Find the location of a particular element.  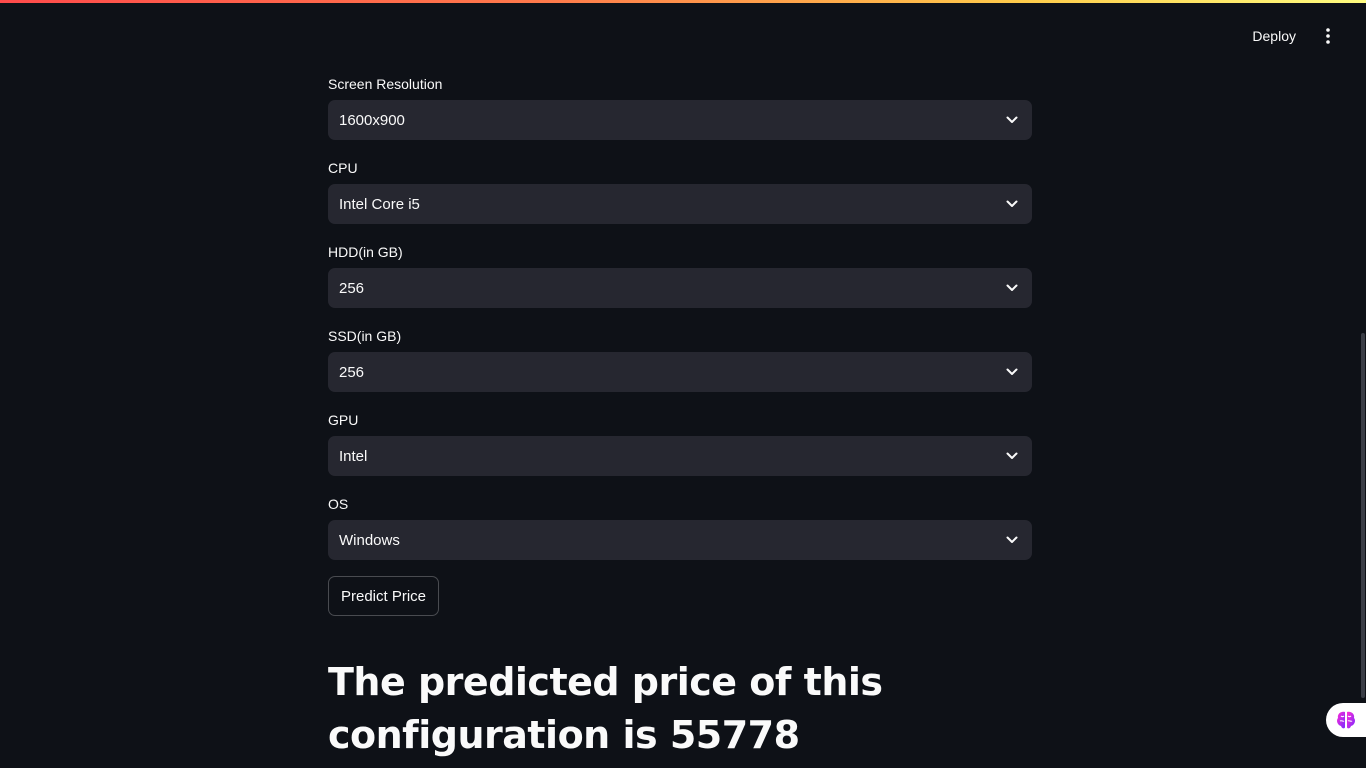

field-label: GPU is located at coordinates (343, 420).